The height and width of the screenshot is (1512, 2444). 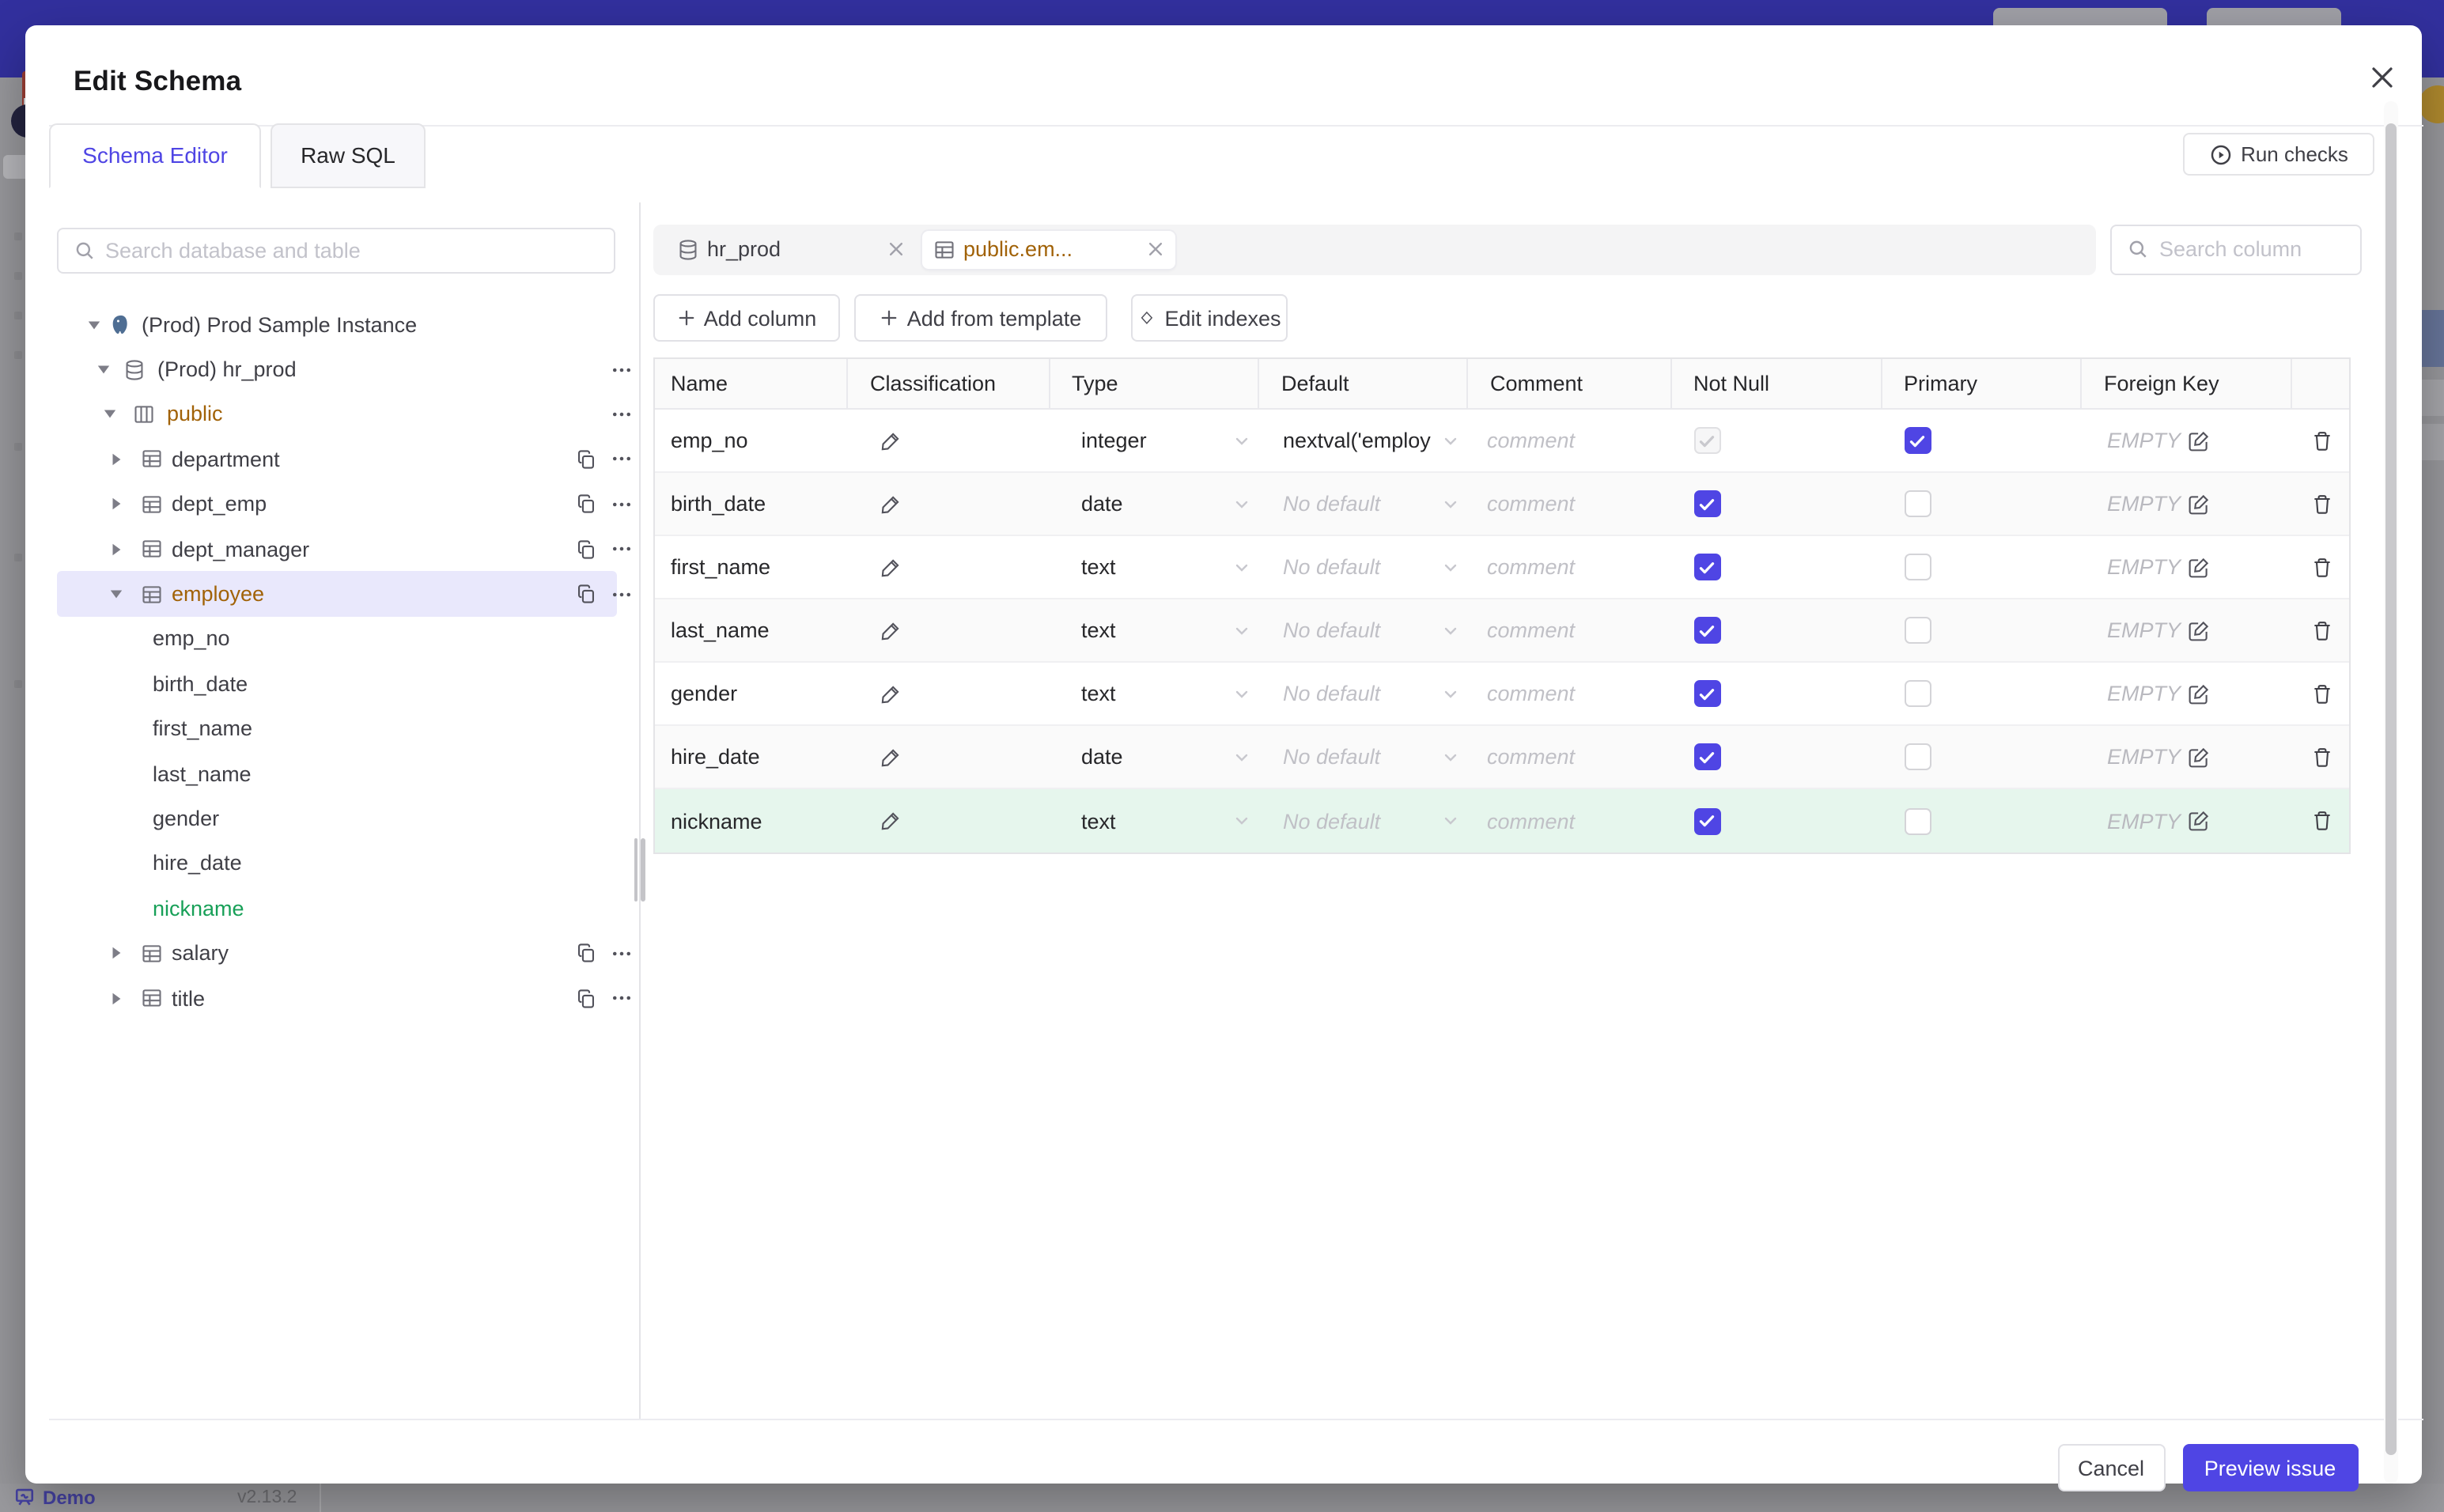 What do you see at coordinates (1363, 441) in the screenshot?
I see `cell-default-select: nextval('employ` at bounding box center [1363, 441].